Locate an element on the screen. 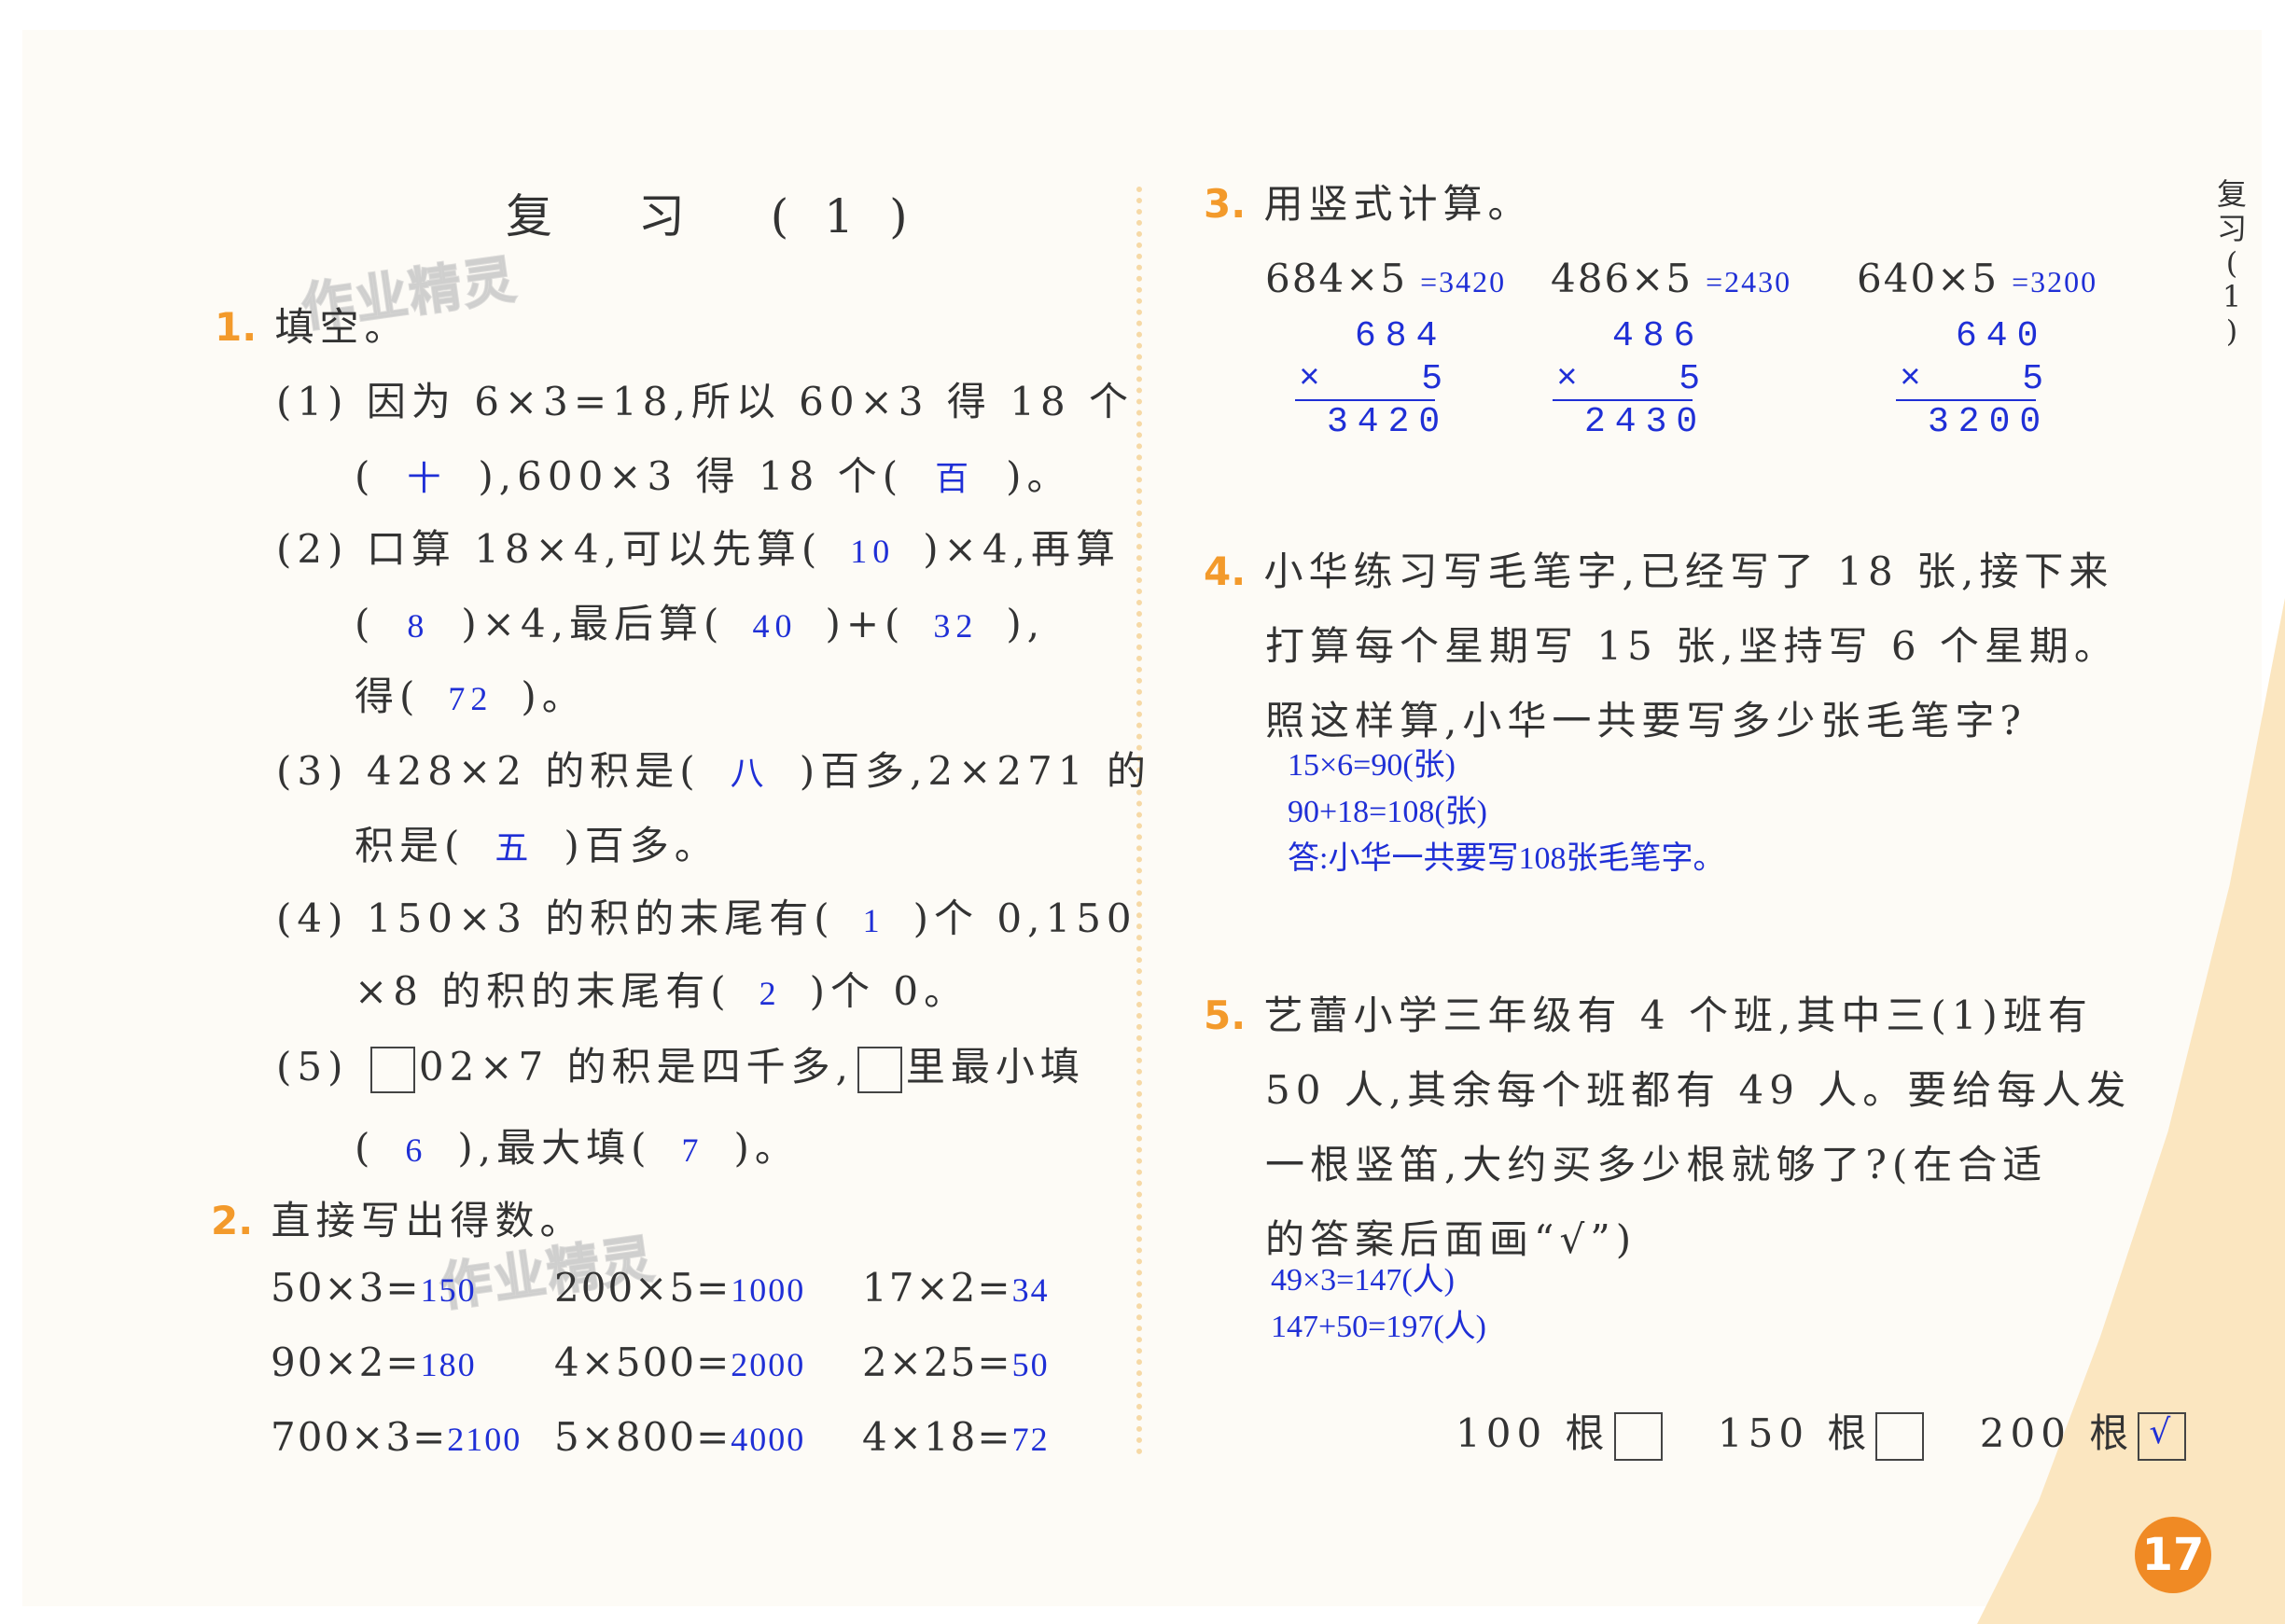  side-label: 复 习 ( 1 ) is located at coordinates (2231, 263).